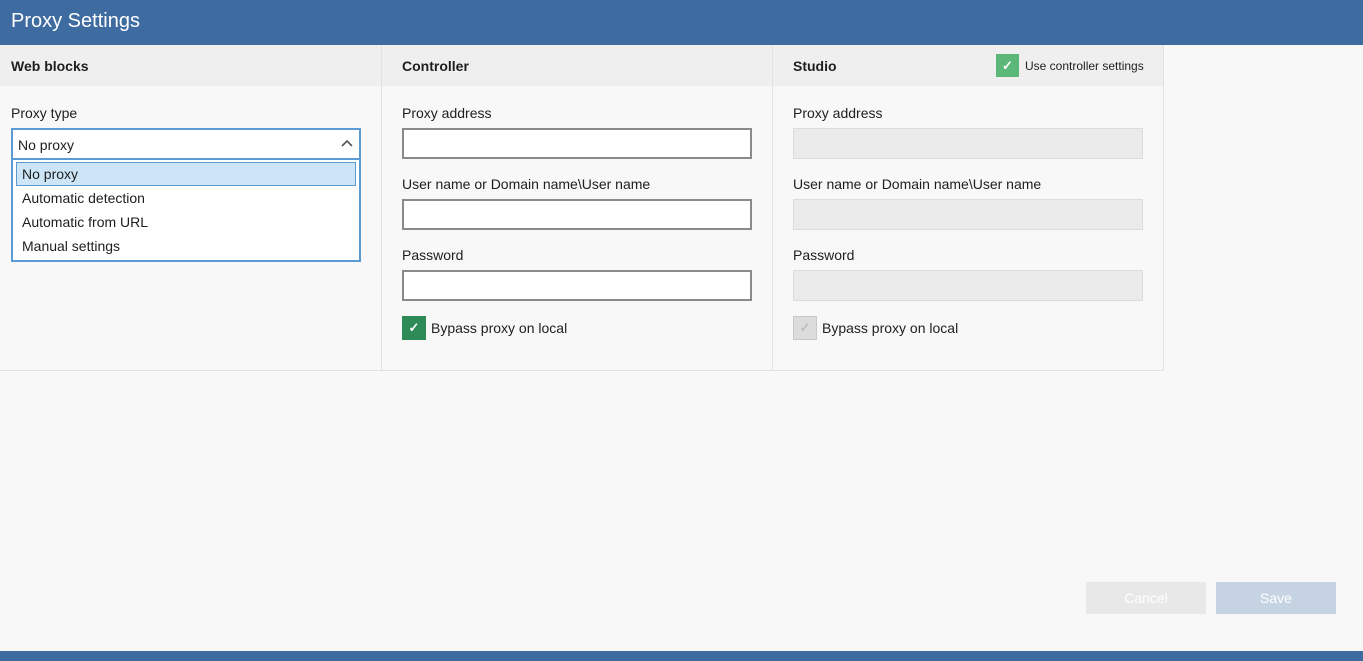  What do you see at coordinates (968, 285) in the screenshot?
I see `studio-password-input` at bounding box center [968, 285].